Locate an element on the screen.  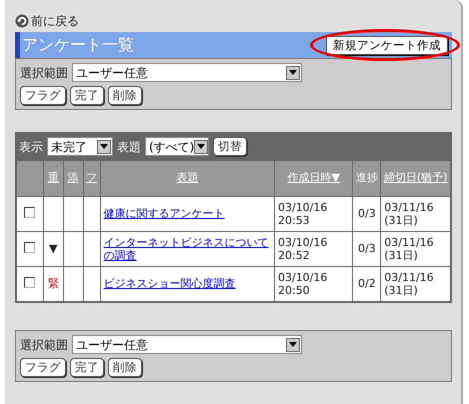
title-dropdown: (すべて) is located at coordinates (177, 146).